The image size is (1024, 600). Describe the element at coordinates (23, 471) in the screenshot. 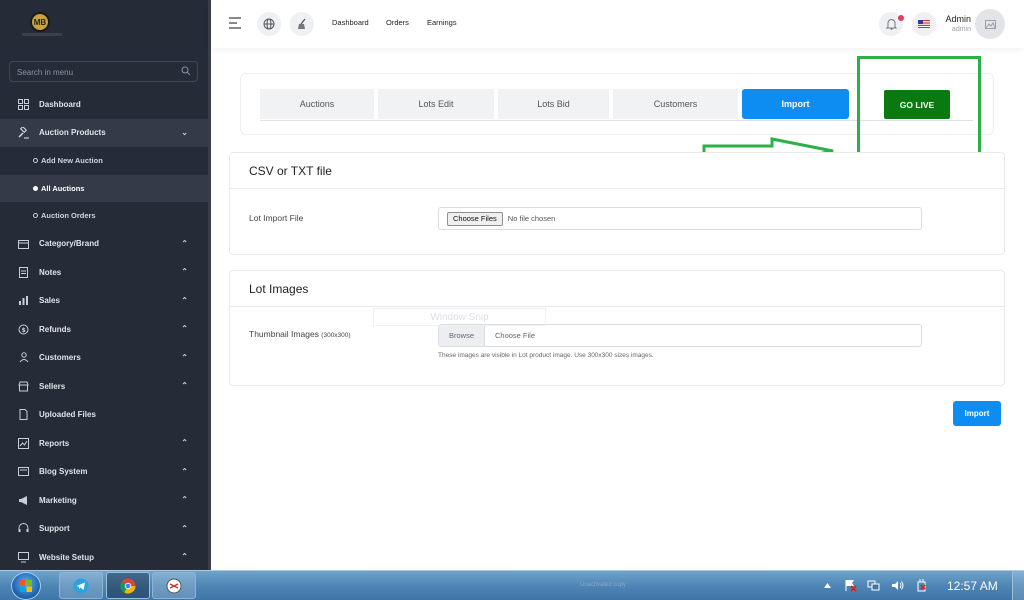

I see `blog-icon` at that location.